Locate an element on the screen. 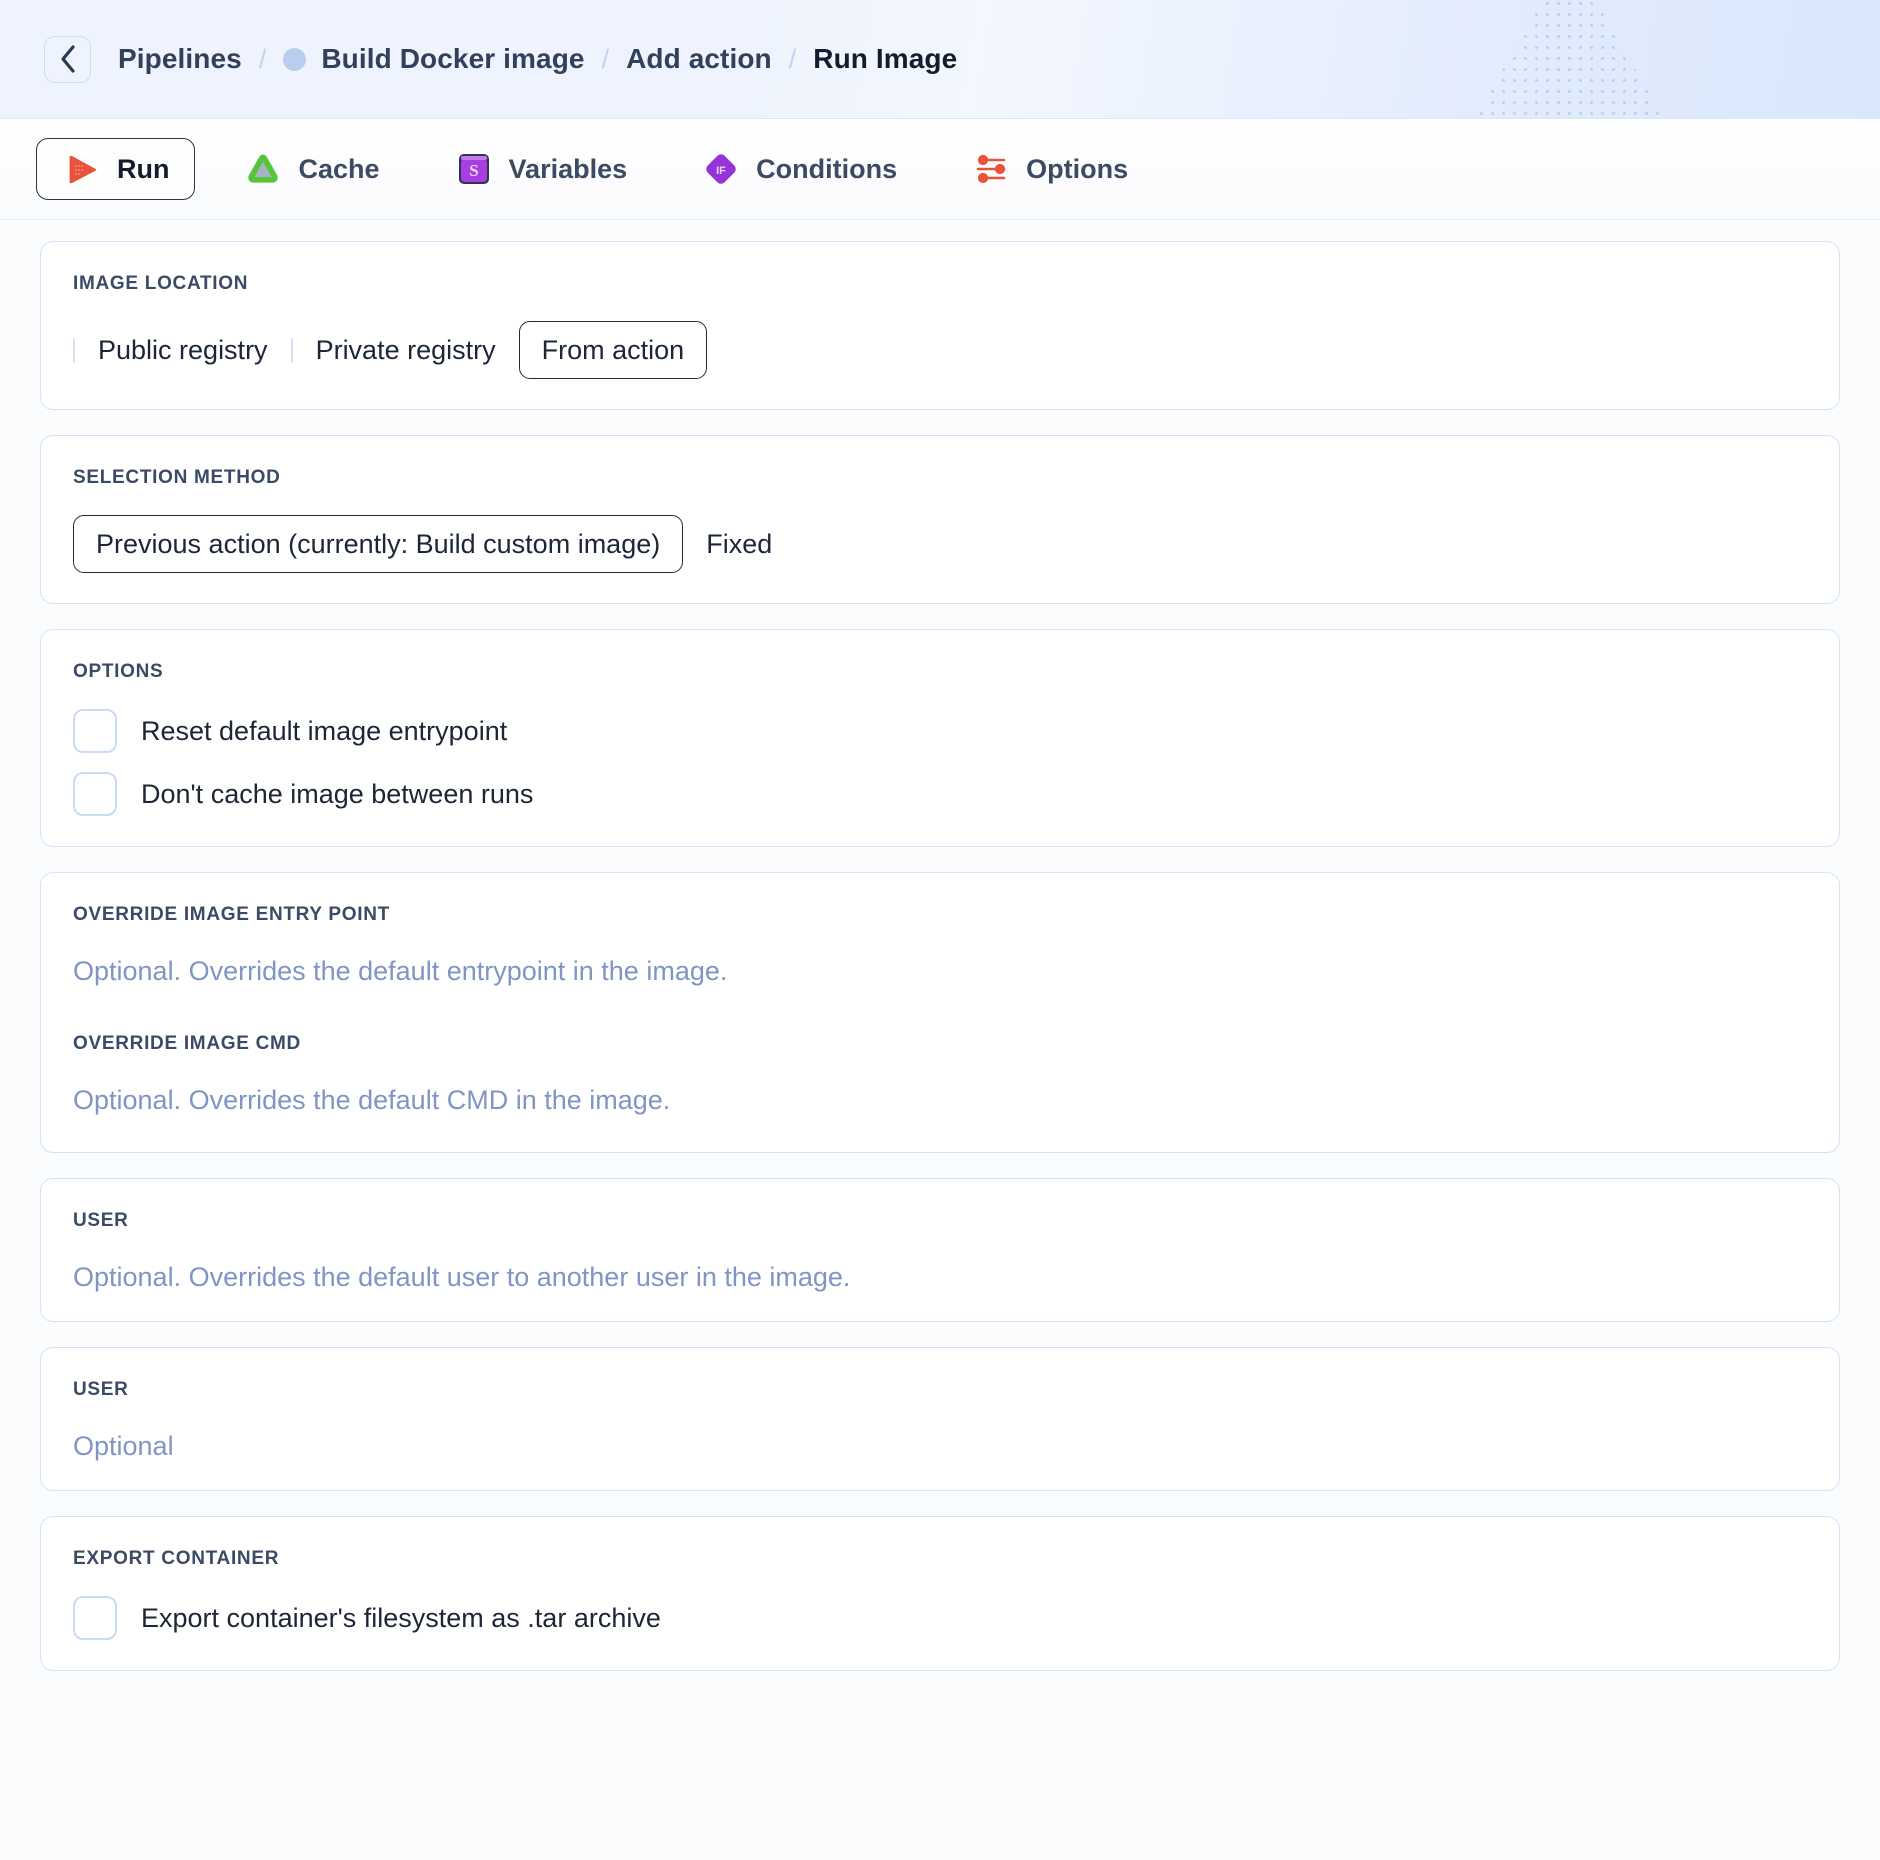 This screenshot has height=1860, width=1880. tab-cache: Cache is located at coordinates (311, 169).